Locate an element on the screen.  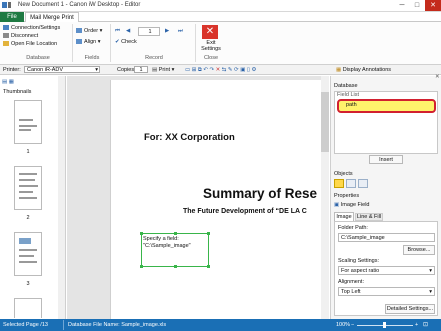
print-button: ▤ Print ▾ is located at coordinates (163, 70).